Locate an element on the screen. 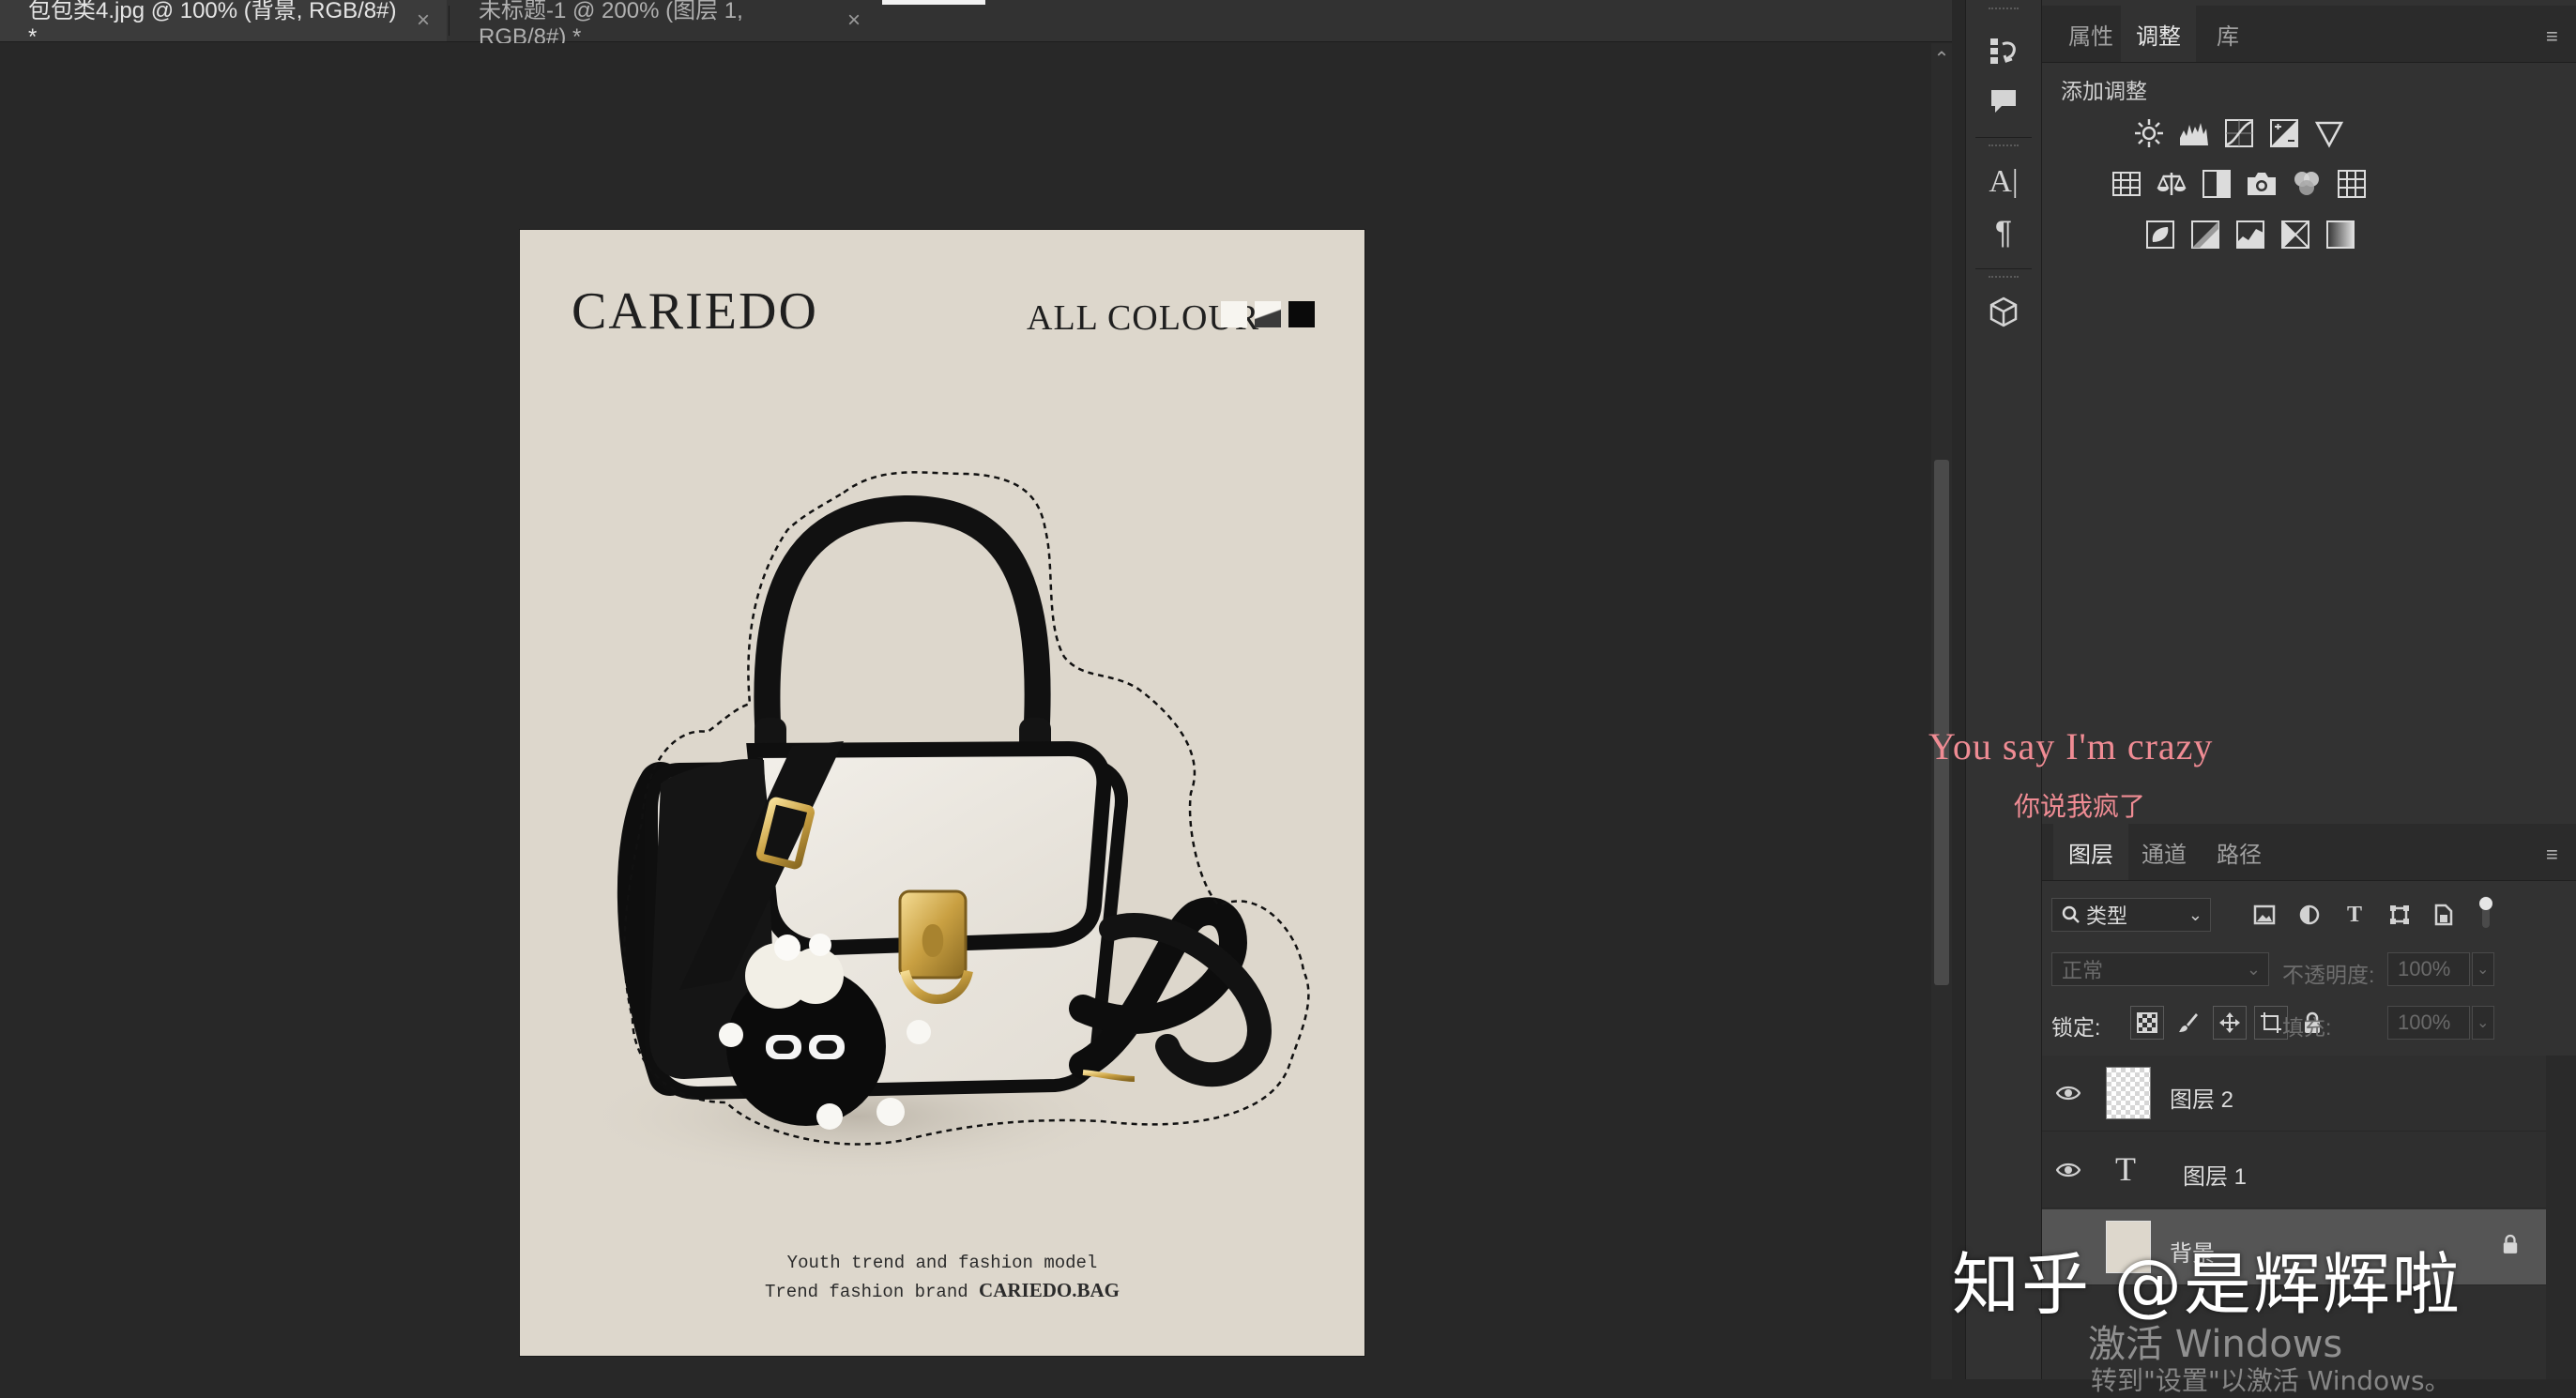 This screenshot has width=2576, height=1398. posterize-icon is located at coordinates (2205, 234).